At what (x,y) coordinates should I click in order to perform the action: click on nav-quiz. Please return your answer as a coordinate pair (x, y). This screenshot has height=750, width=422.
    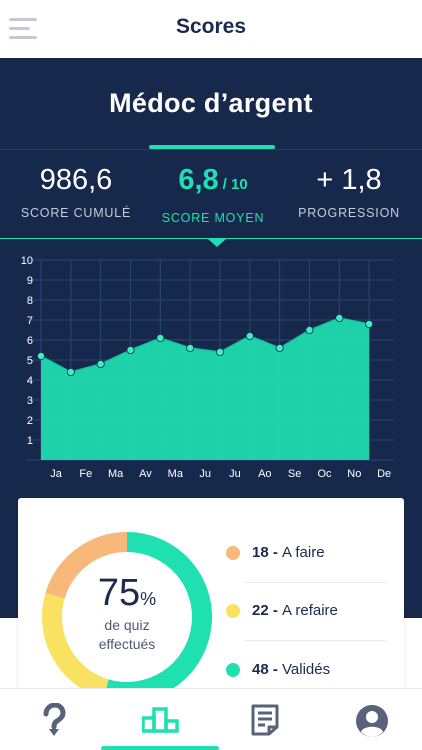
    Looking at the image, I should click on (53, 719).